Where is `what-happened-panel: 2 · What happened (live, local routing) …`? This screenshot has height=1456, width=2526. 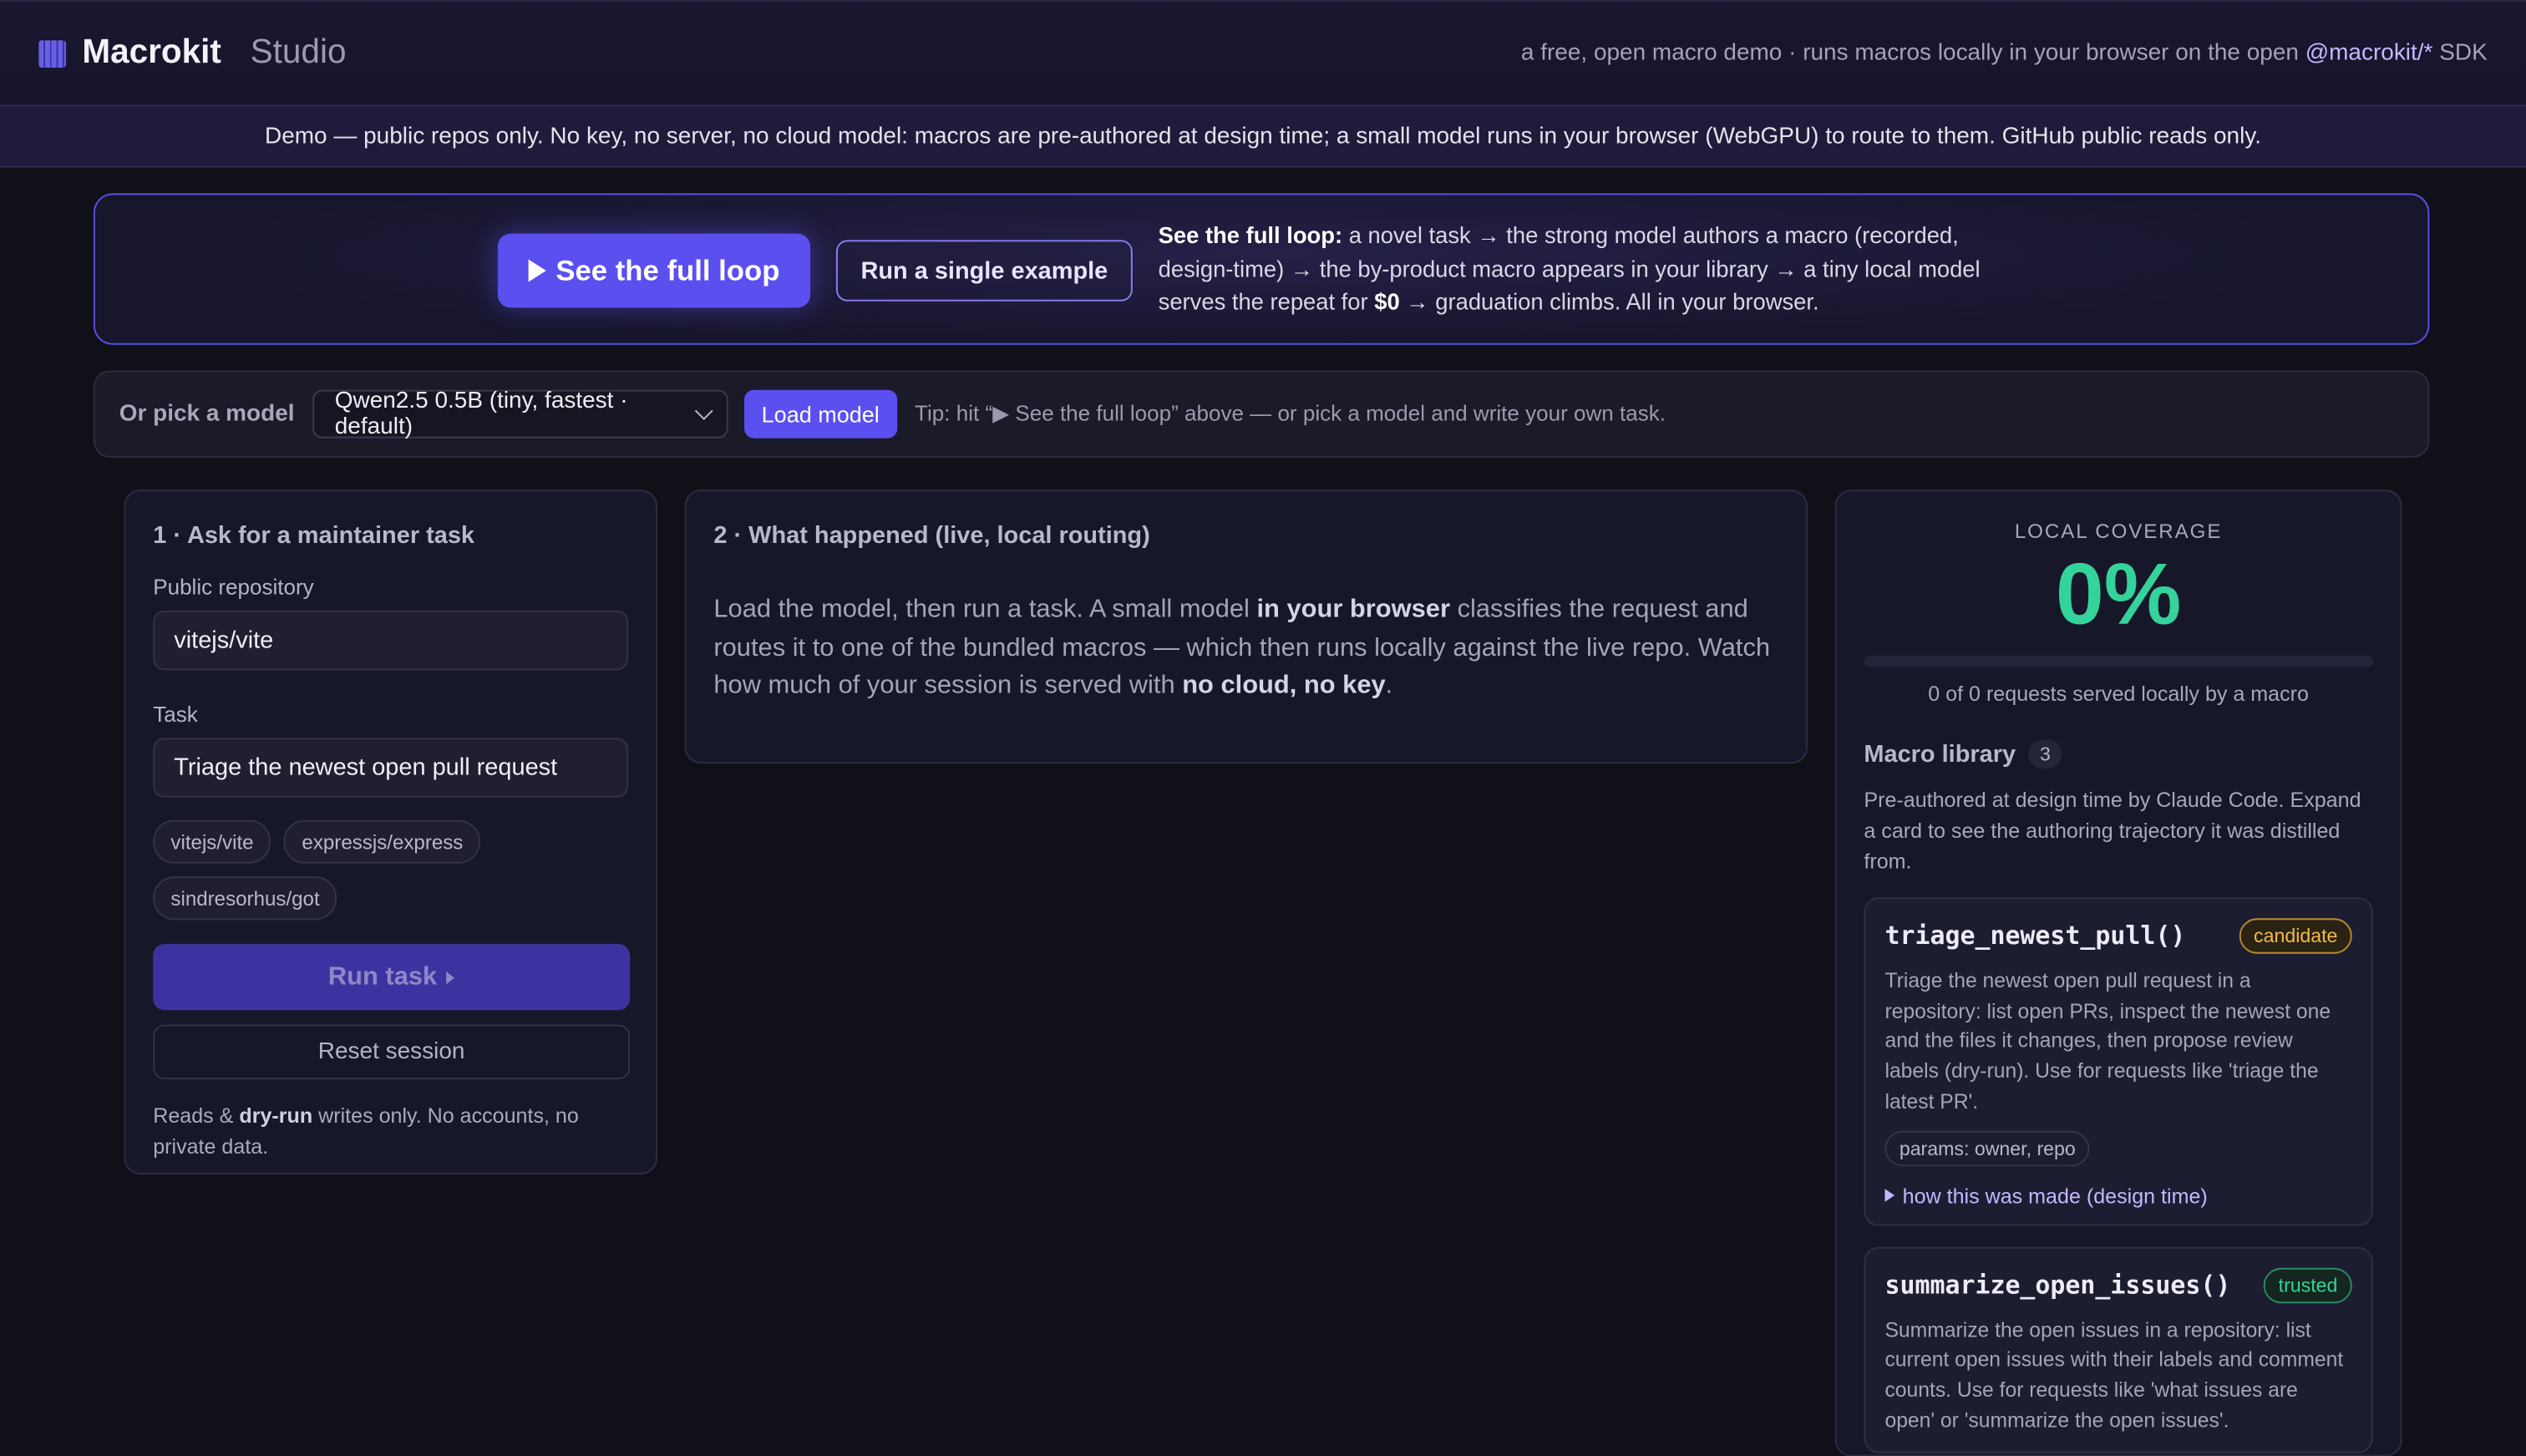
what-happened-panel: 2 · What happened (live, local routing) … is located at coordinates (1246, 627).